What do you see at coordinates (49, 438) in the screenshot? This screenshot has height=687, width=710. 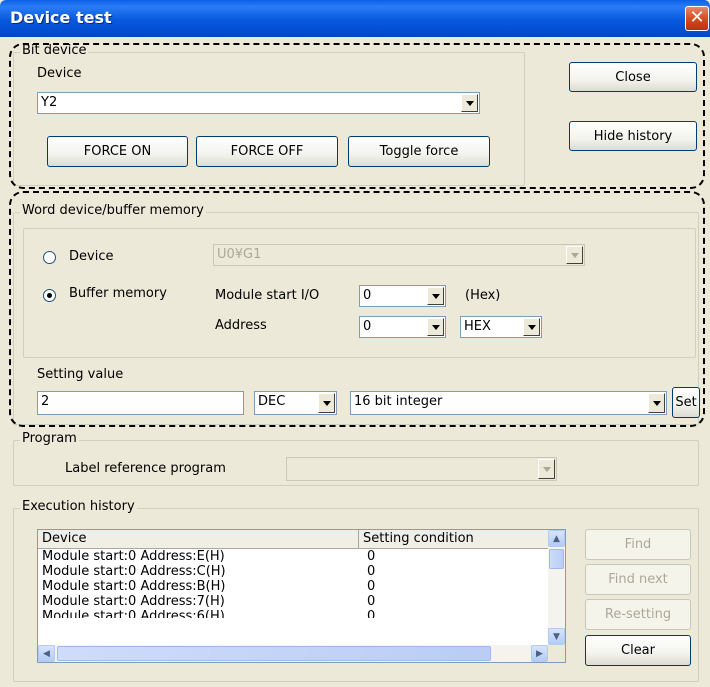 I see `program-group-label: Program` at bounding box center [49, 438].